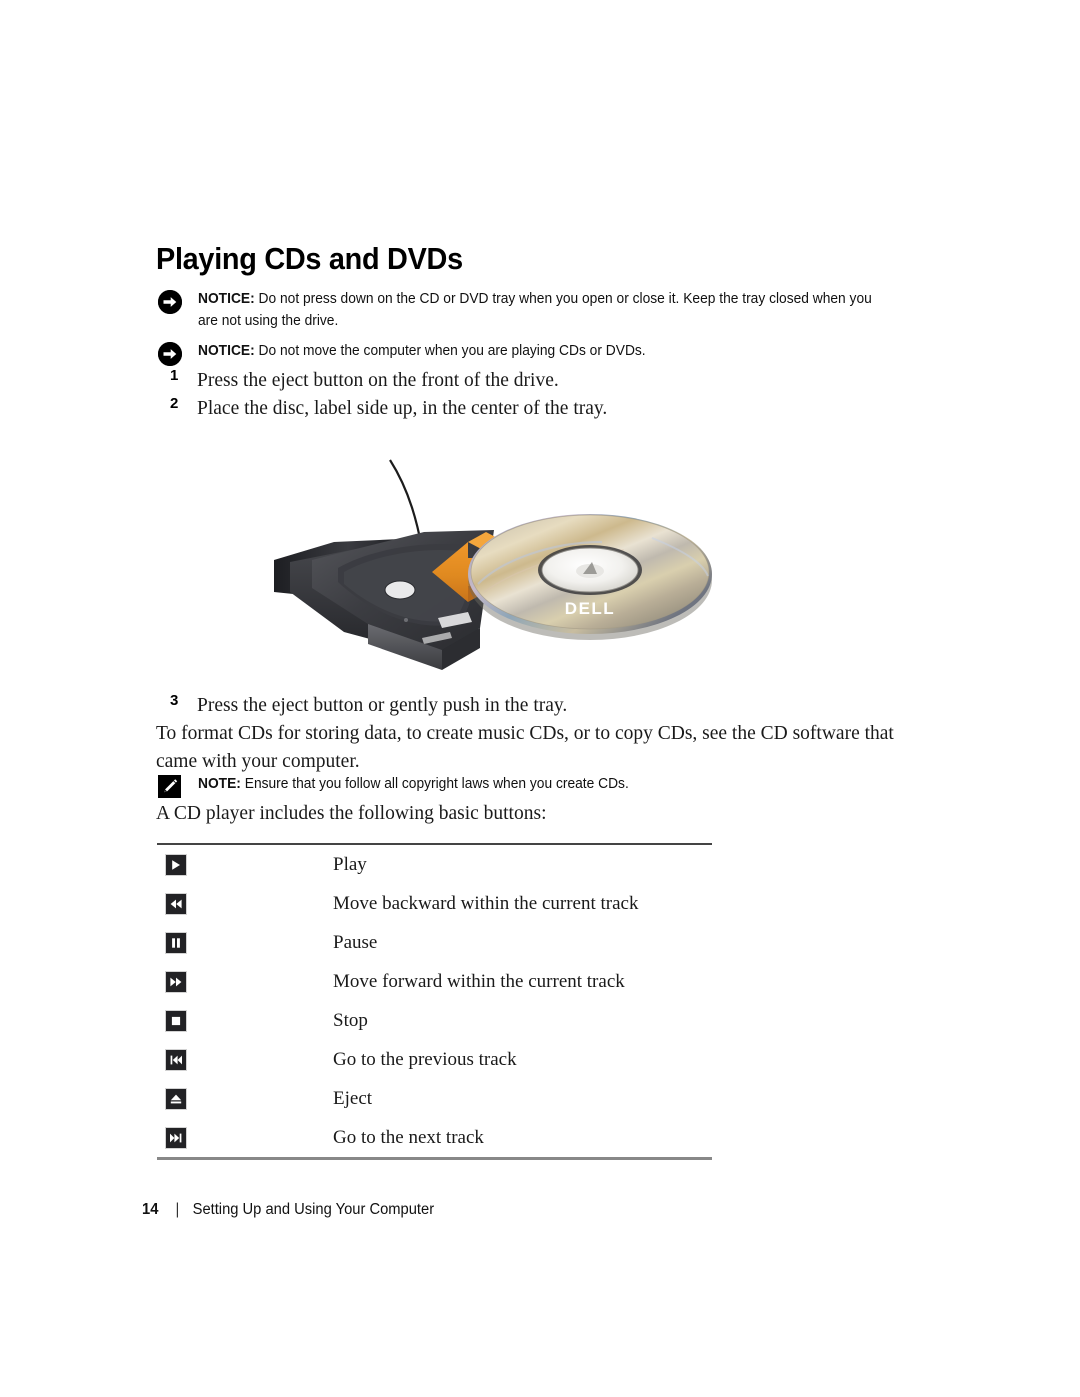  I want to click on footer-section-title: Setting Up and Using Your Computer, so click(313, 1209).